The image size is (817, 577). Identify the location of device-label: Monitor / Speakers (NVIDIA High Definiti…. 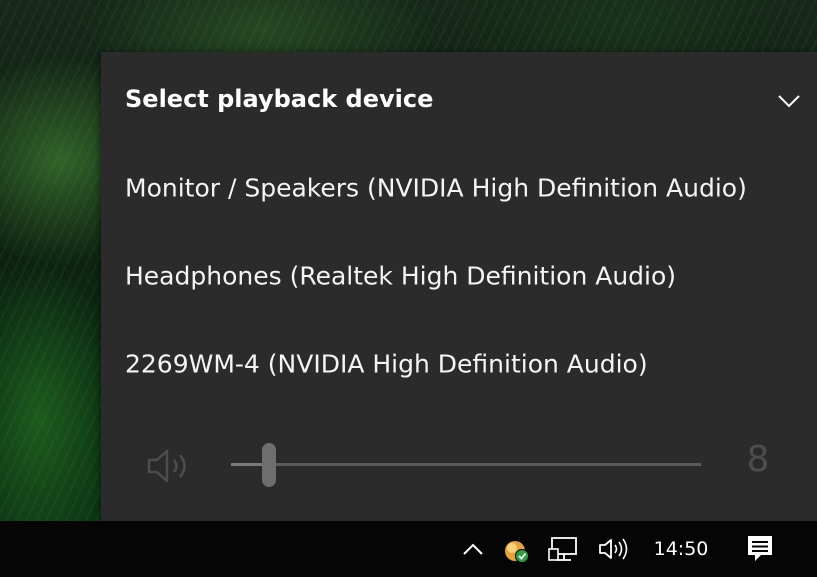
(436, 188).